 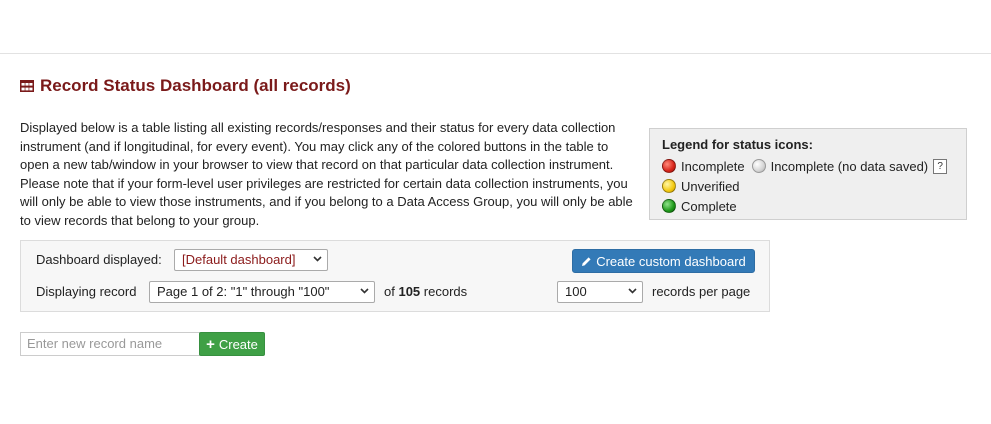 I want to click on create-custom-dashboard-label: Create custom dashboard, so click(x=671, y=261).